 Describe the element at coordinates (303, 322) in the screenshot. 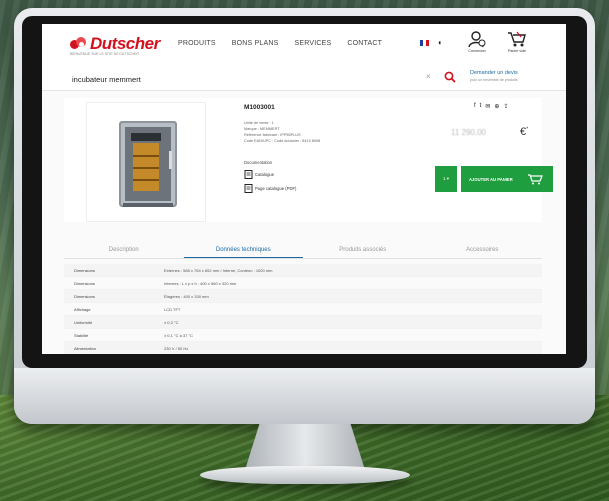

I see `table-row: Uniformité ± 0,3 °C` at that location.